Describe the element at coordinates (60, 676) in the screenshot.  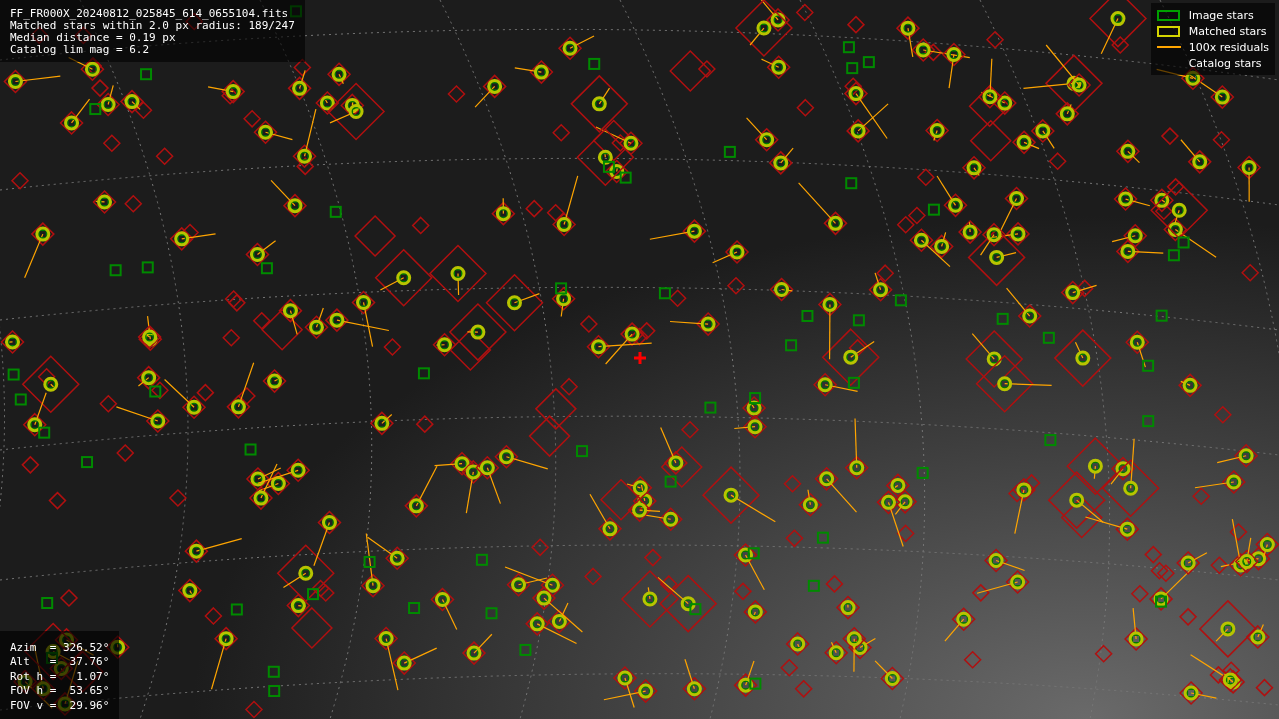
I see `pointing-text: Rot h = 1.07°` at that location.